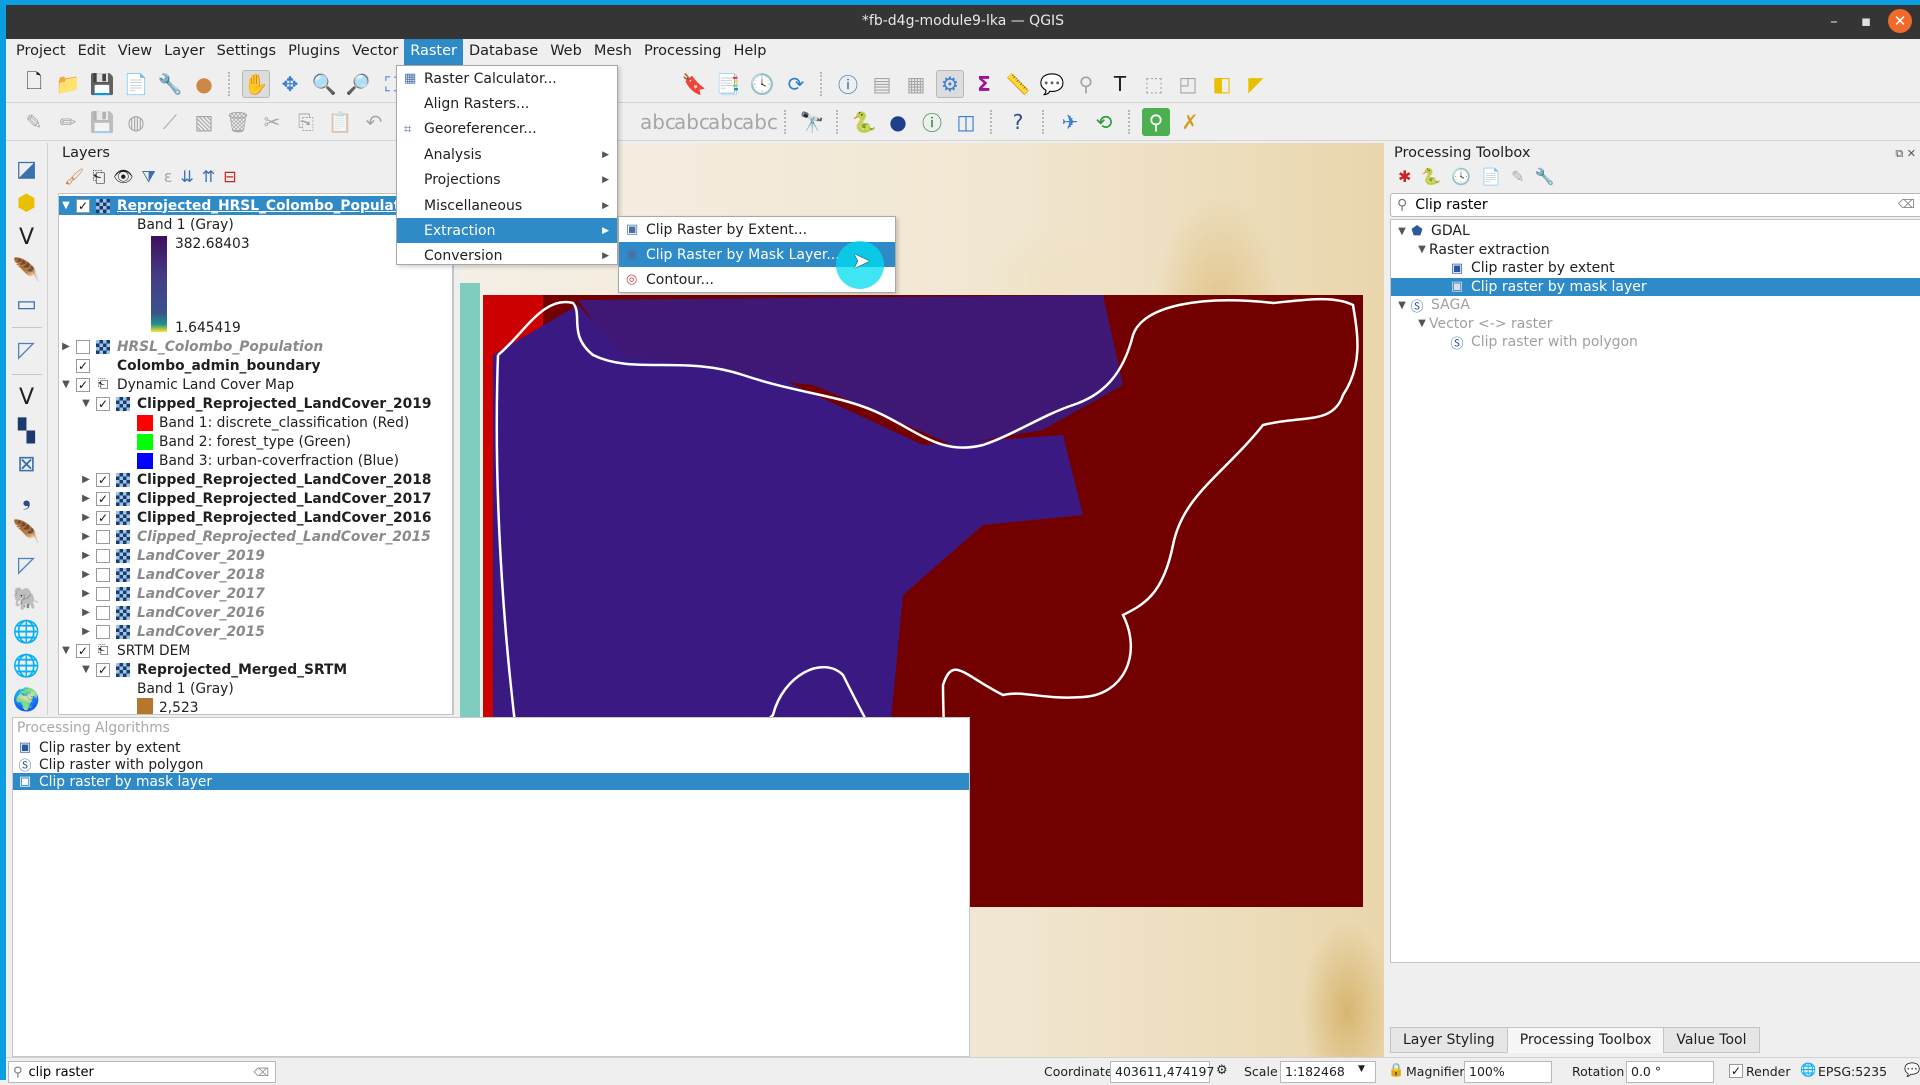  What do you see at coordinates (170, 122) in the screenshot?
I see `vertex-tool-icon: ⟋` at bounding box center [170, 122].